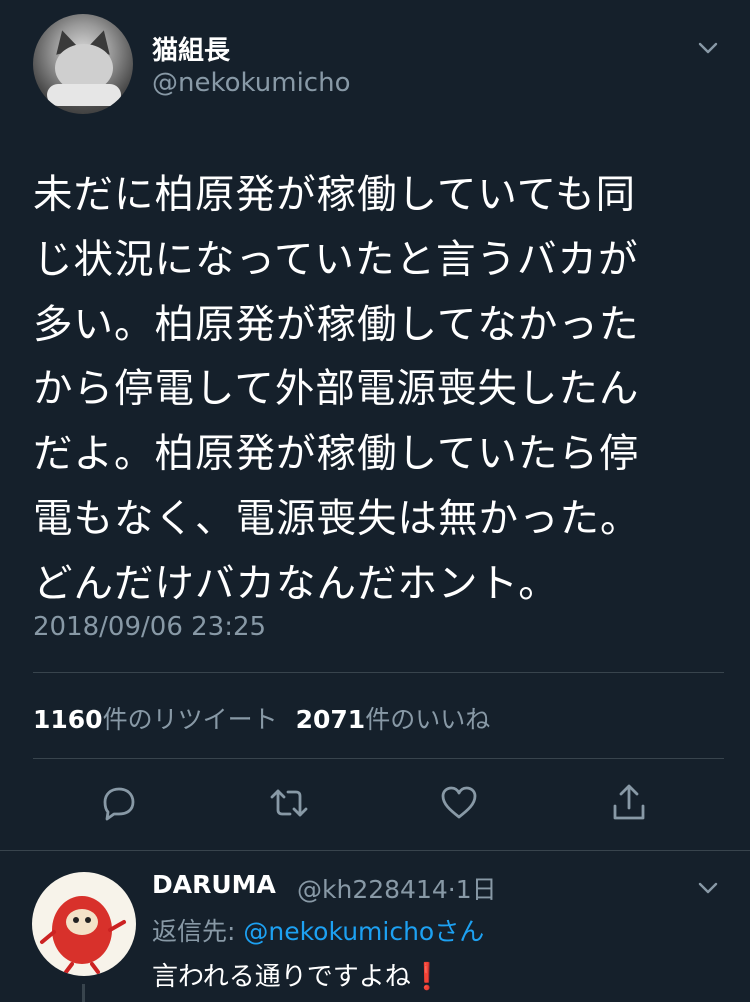 The width and height of the screenshot is (750, 1002). What do you see at coordinates (459, 931) in the screenshot?
I see `reply-to-suffix: さん` at bounding box center [459, 931].